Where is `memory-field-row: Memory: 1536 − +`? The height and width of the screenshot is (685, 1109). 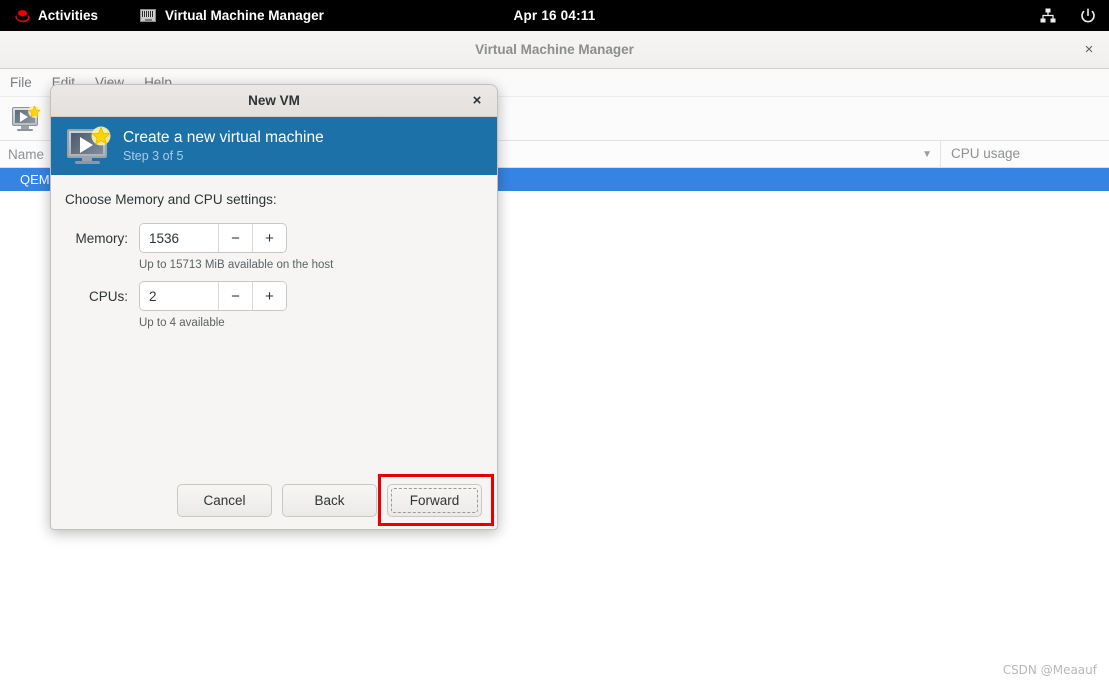
memory-field-row: Memory: 1536 − + is located at coordinates (274, 238).